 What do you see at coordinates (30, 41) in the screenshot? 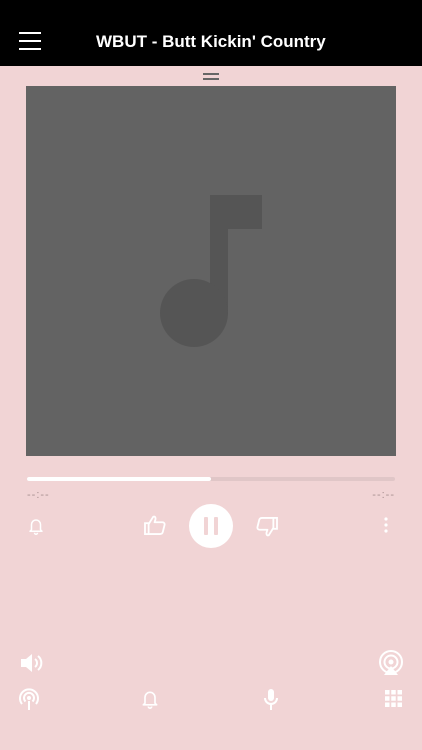
I see `hamburger-menu-icon` at bounding box center [30, 41].